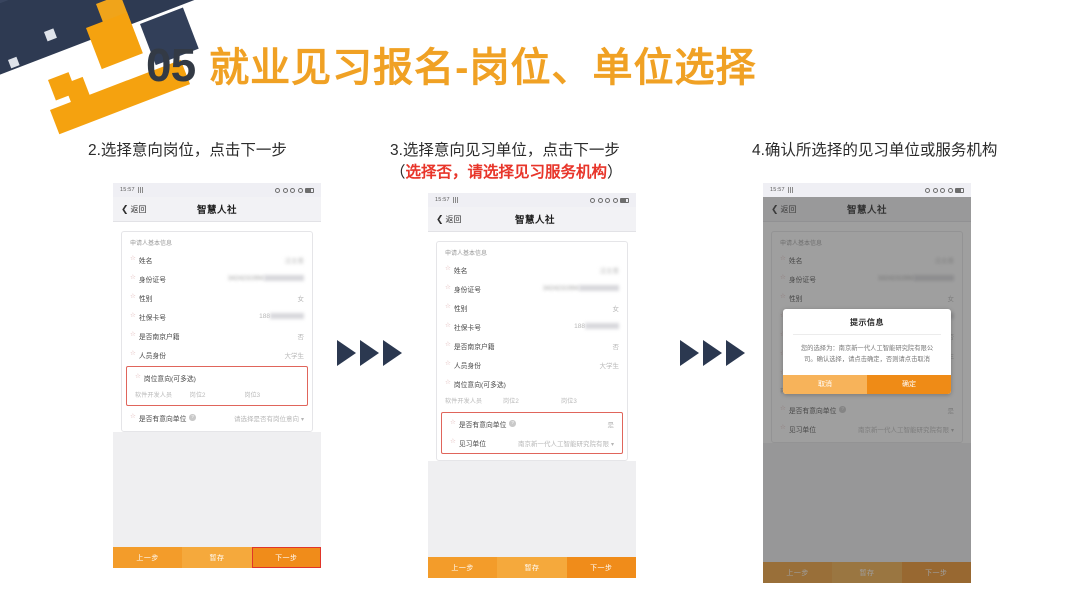  What do you see at coordinates (264, 316) in the screenshot?
I see `field-value: 188` at bounding box center [264, 316].